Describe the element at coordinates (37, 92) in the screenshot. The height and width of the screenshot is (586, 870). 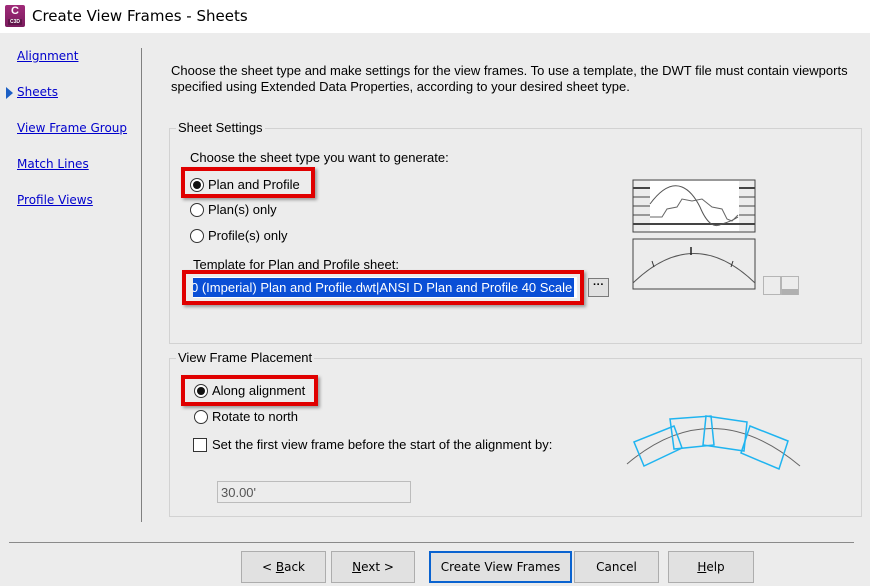
I see `nav-item-sheets: Sheets` at that location.